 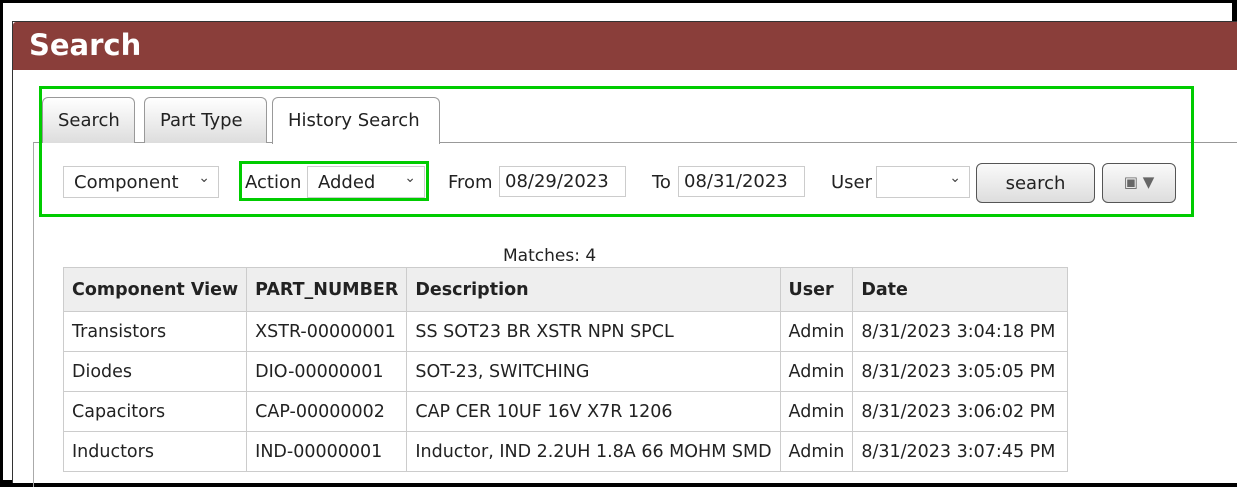 I want to click on table-cell: 8/31/2023 3:04:18 PM, so click(x=960, y=331).